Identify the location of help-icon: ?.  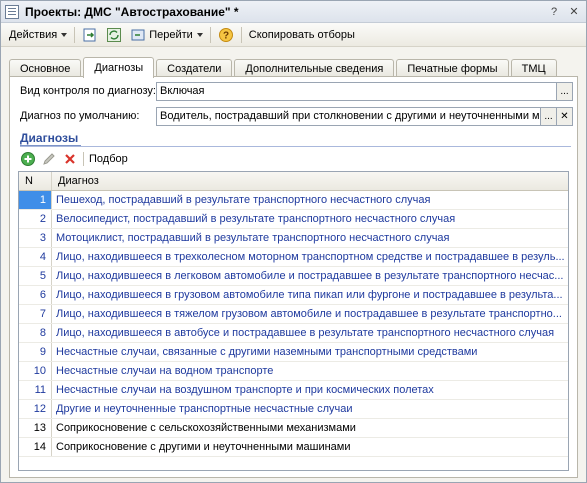
(226, 35).